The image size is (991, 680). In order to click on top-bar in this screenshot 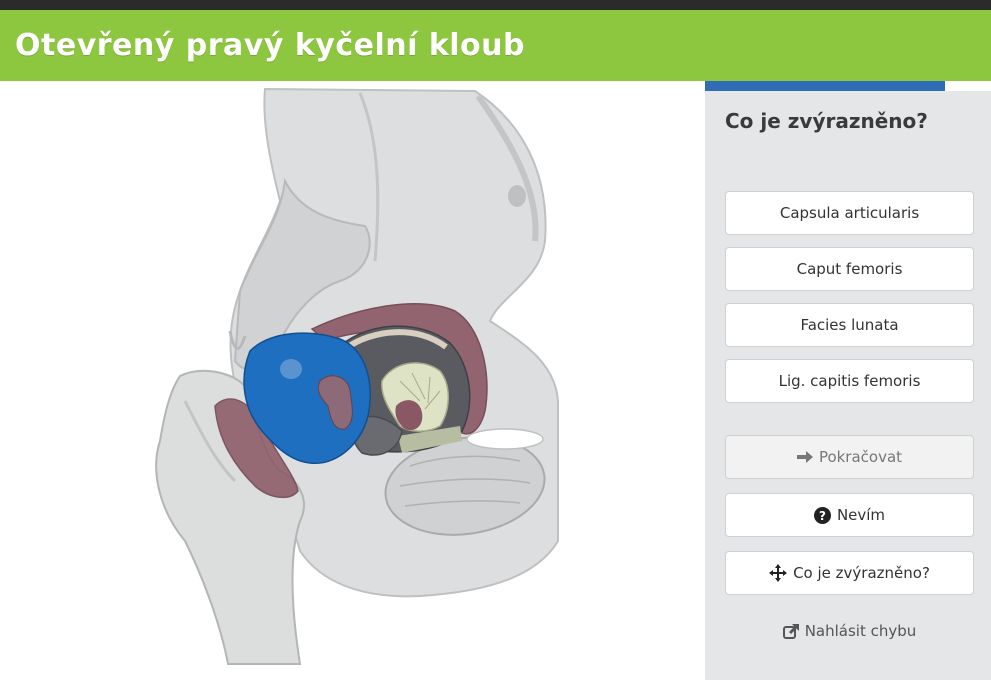, I will do `click(495, 5)`.